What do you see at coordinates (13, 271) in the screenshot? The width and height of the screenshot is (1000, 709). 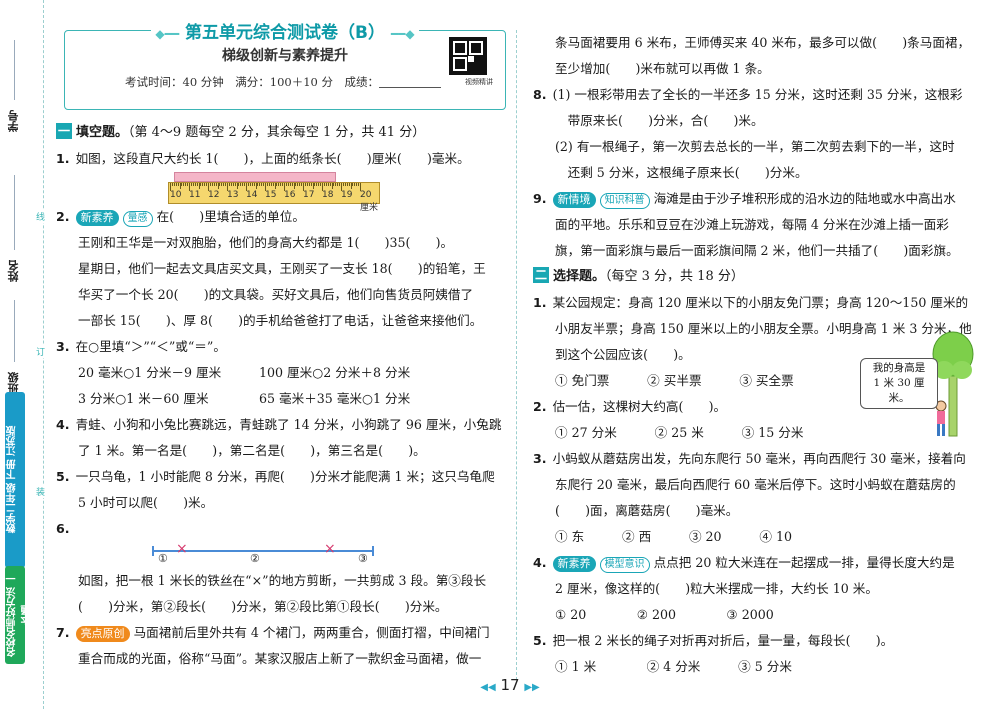 I see `student-name-label: 姓名` at bounding box center [13, 271].